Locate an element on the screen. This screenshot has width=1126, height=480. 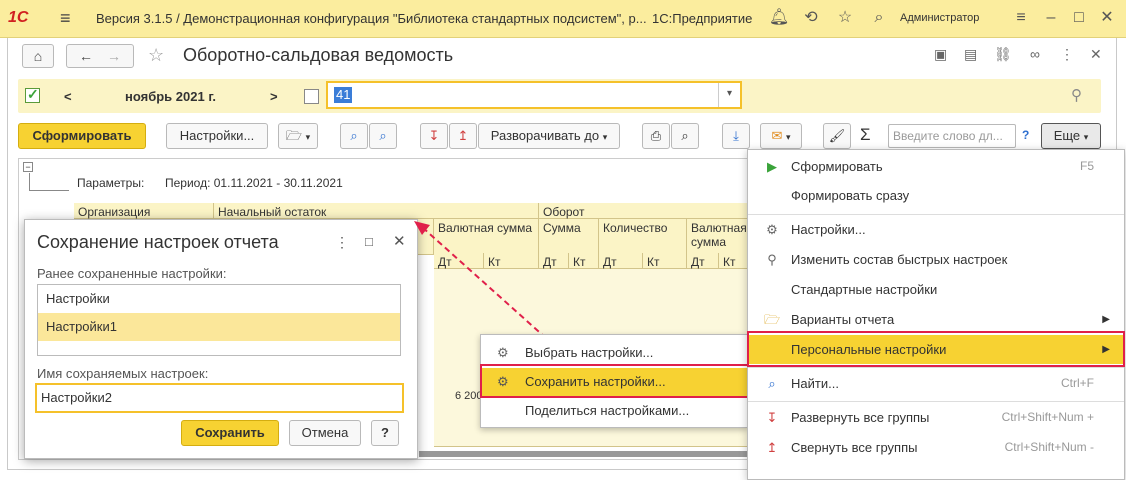
appearance-button: 🖌︎ is located at coordinates (837, 136).